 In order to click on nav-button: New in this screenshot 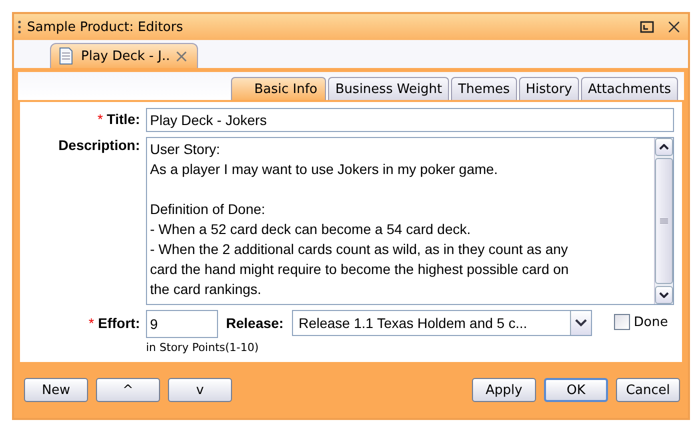, I will do `click(56, 390)`.